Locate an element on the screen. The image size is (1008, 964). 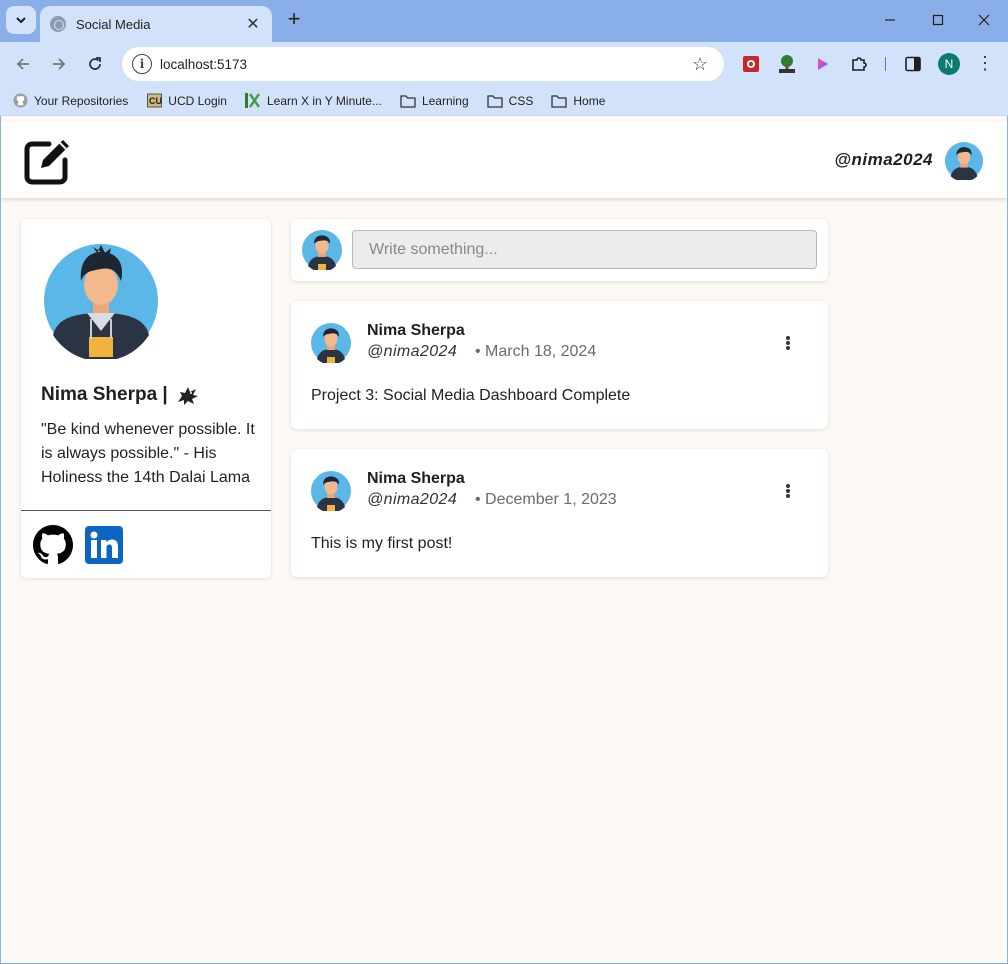
arrow-right-icon is located at coordinates (59, 64).